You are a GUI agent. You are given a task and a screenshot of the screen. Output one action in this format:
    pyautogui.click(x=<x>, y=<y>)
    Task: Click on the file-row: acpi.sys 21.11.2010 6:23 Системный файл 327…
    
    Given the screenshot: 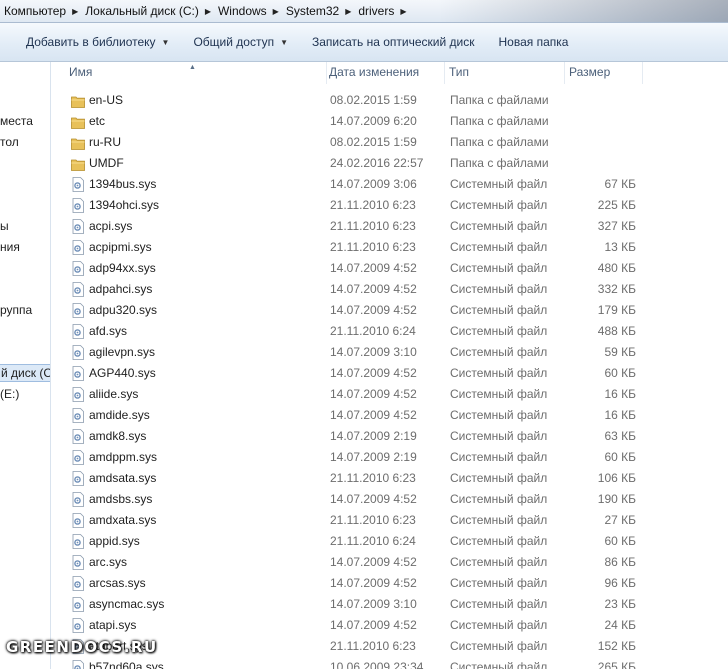 What is the action you would take?
    pyautogui.click(x=351, y=226)
    